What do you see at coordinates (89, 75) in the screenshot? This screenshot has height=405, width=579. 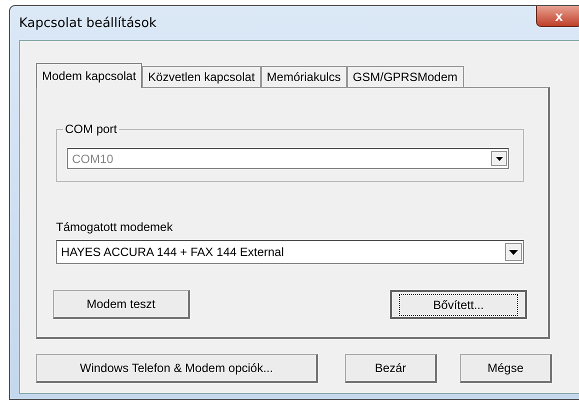 I see `tab: Modem kapcsolat` at bounding box center [89, 75].